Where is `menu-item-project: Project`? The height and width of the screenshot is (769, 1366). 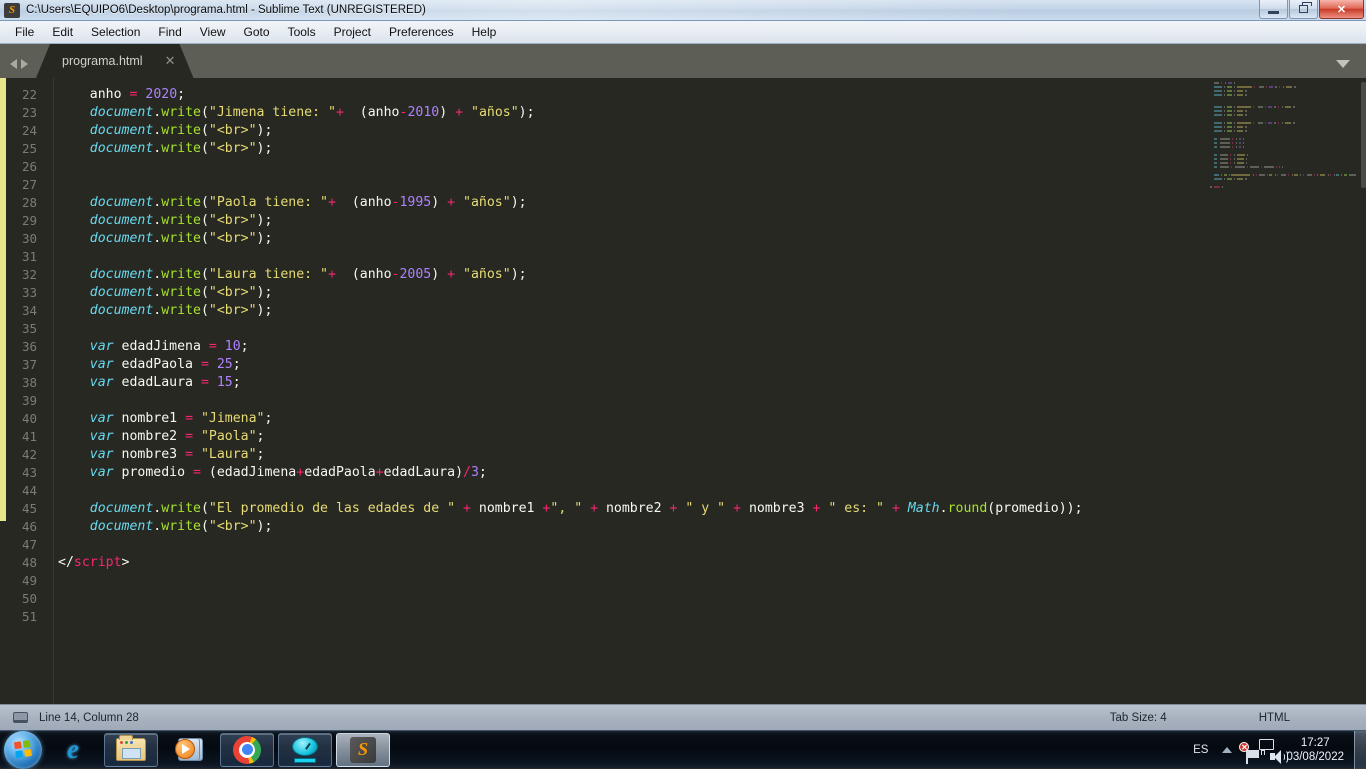
menu-item-project: Project is located at coordinates (352, 32).